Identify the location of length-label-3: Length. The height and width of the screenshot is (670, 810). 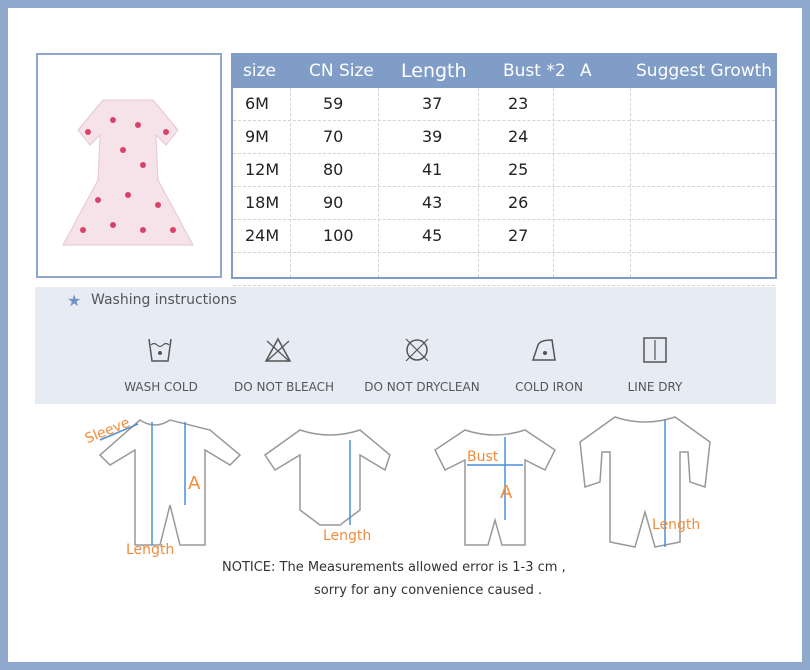
(676, 525).